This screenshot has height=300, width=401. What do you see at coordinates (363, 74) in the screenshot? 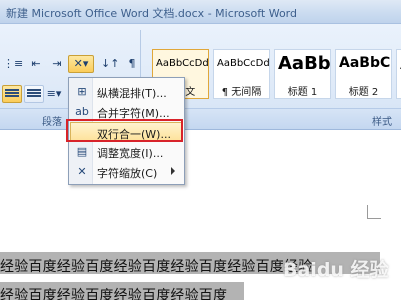
I see `style-heading-2: AaBbC 标题 2` at bounding box center [363, 74].